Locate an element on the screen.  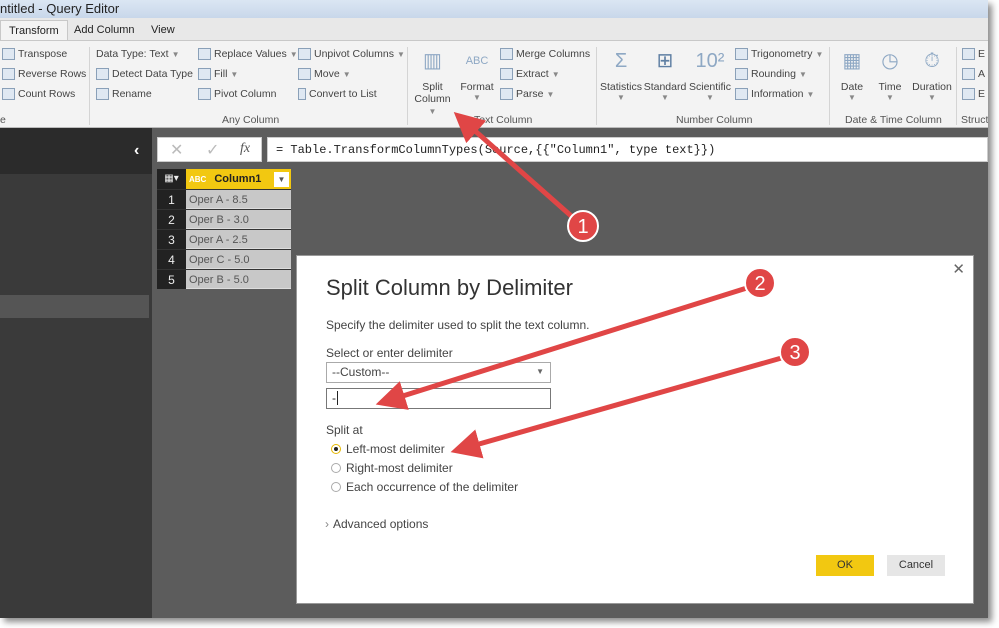
information-button: Information ▼ is located at coordinates (774, 94).